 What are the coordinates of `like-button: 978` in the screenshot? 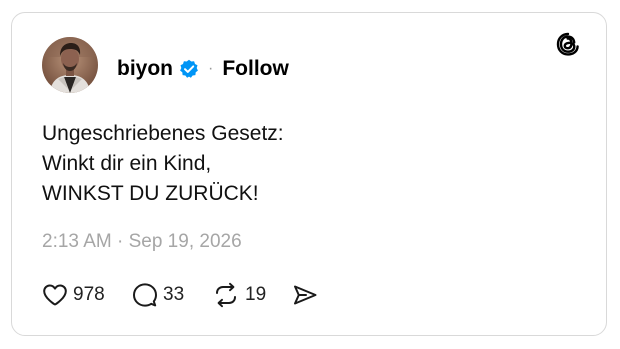 It's located at (87, 295).